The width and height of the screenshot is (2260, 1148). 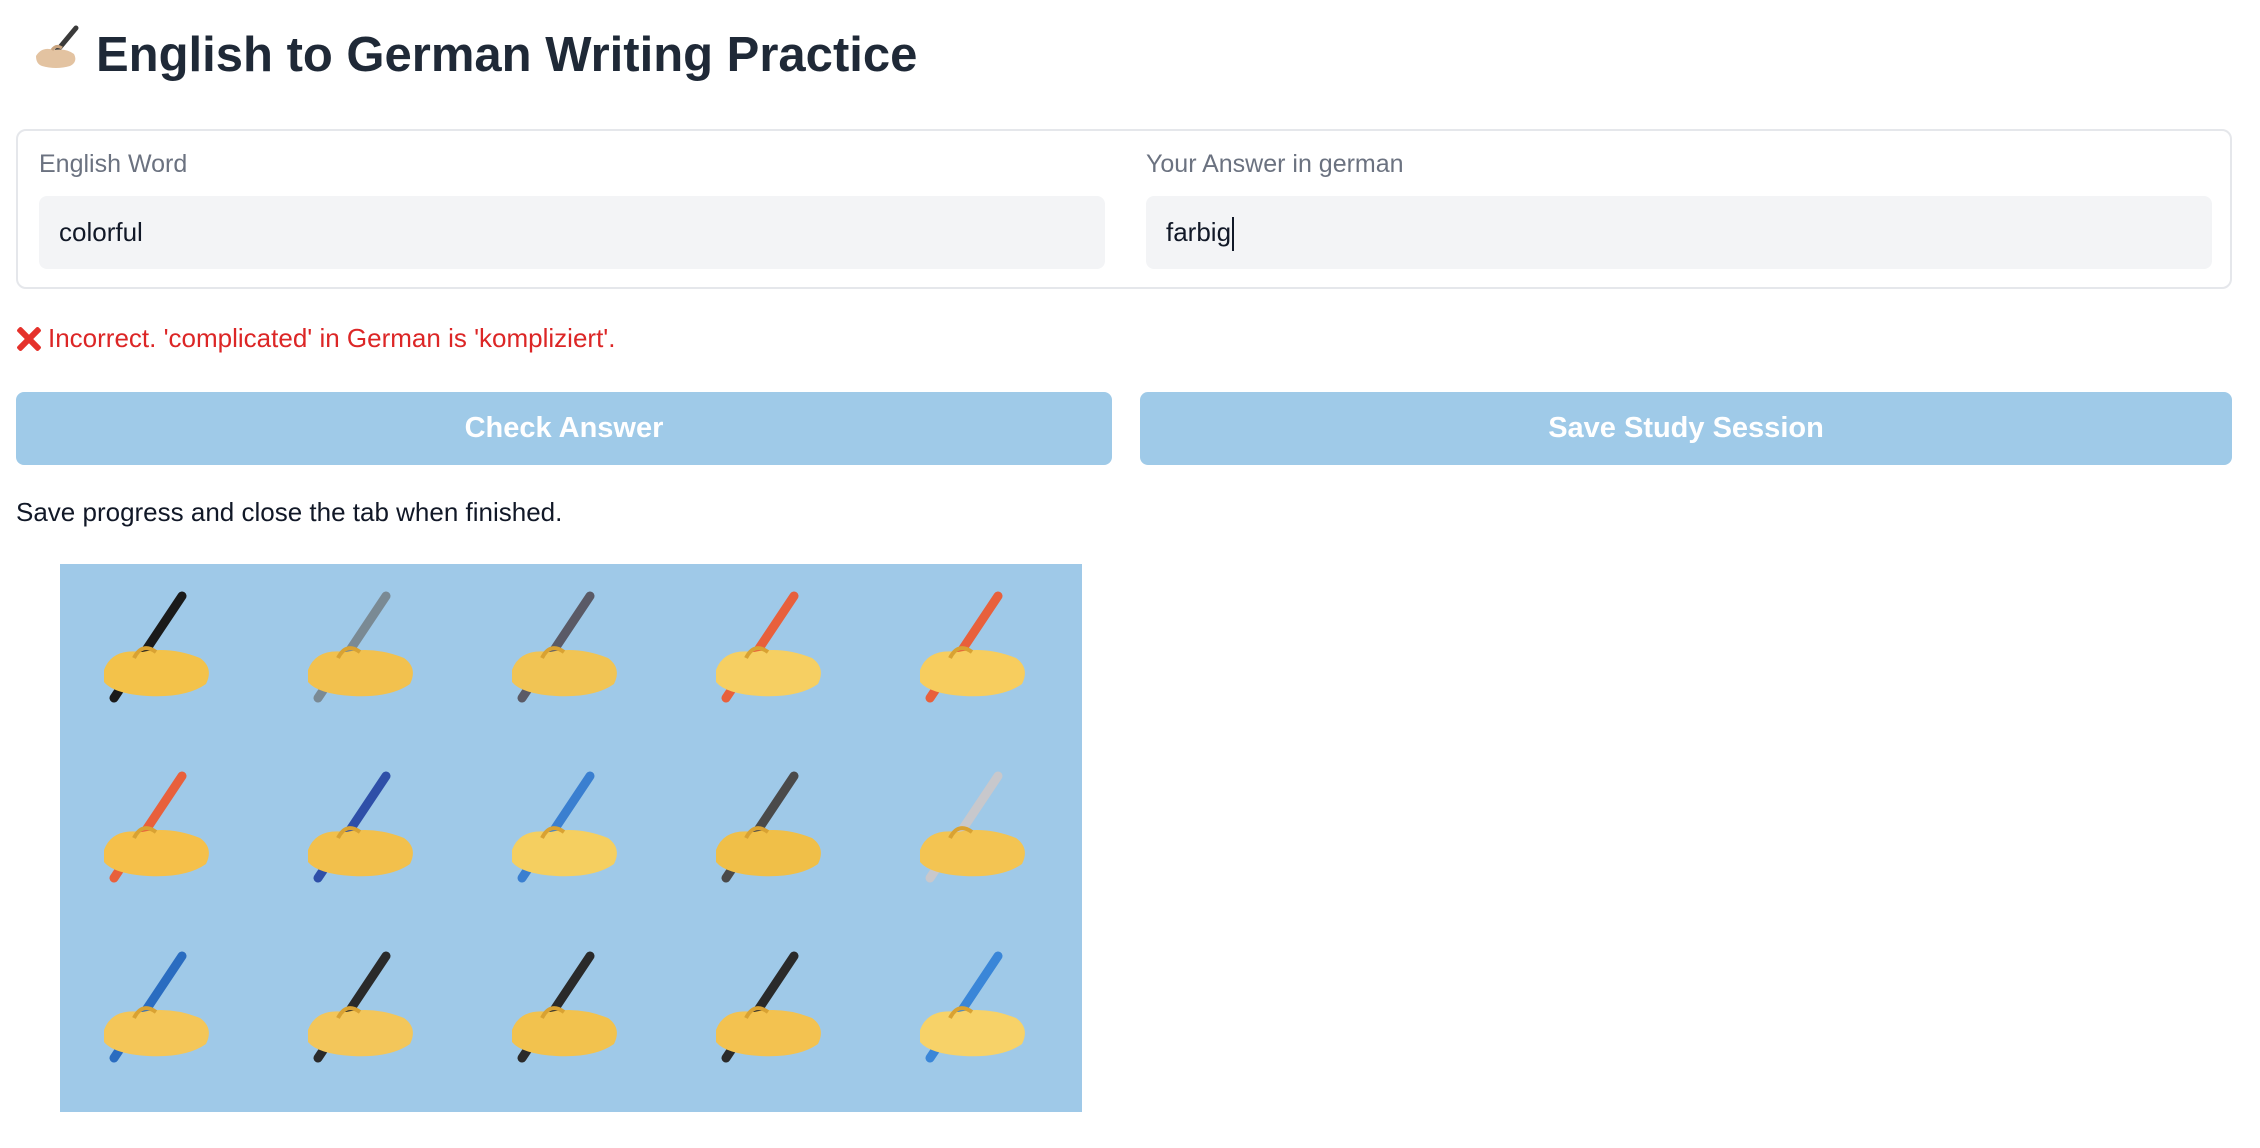 I want to click on page-title: English to German Writing Practice, so click(x=507, y=55).